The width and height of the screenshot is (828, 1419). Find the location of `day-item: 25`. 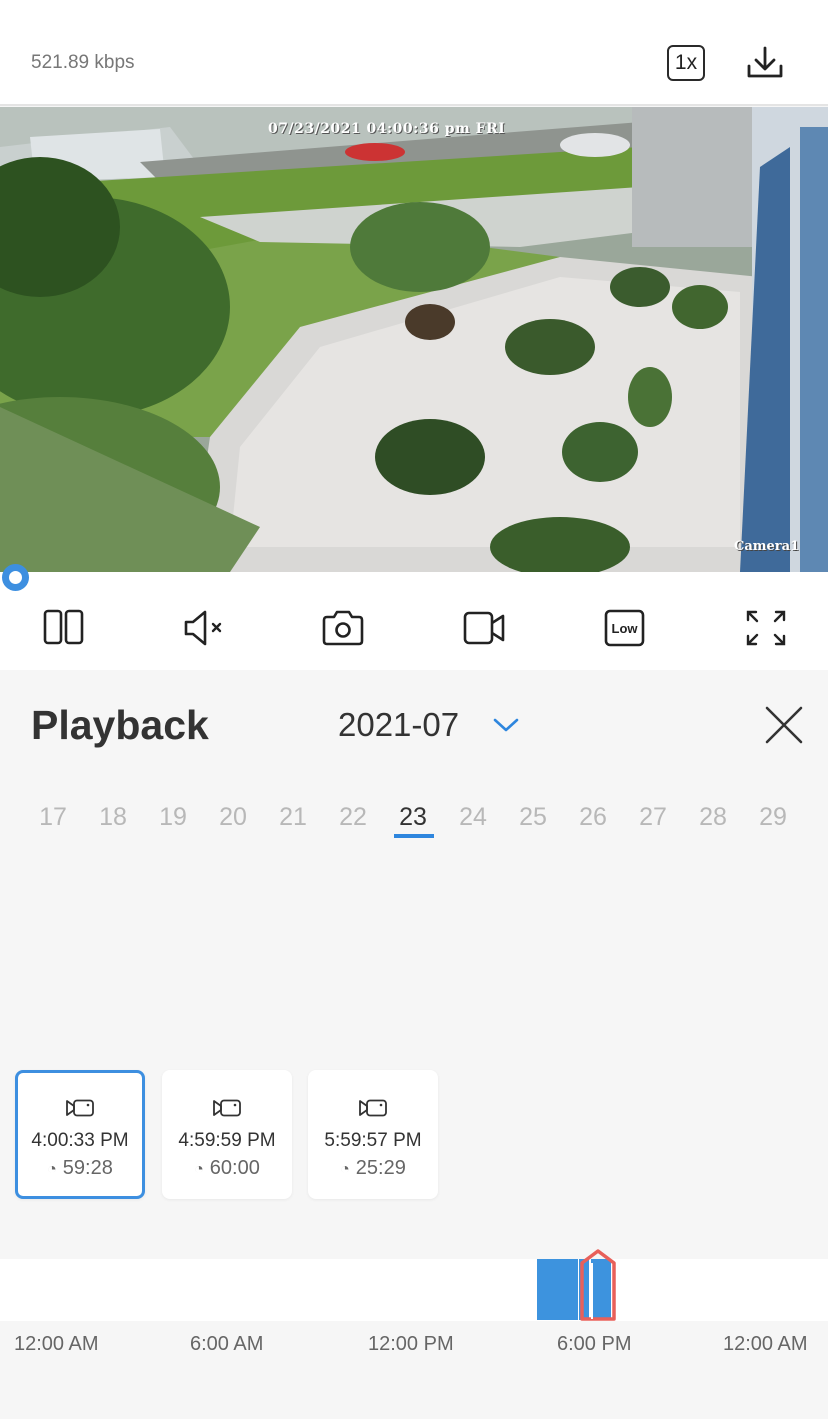

day-item: 25 is located at coordinates (533, 817).